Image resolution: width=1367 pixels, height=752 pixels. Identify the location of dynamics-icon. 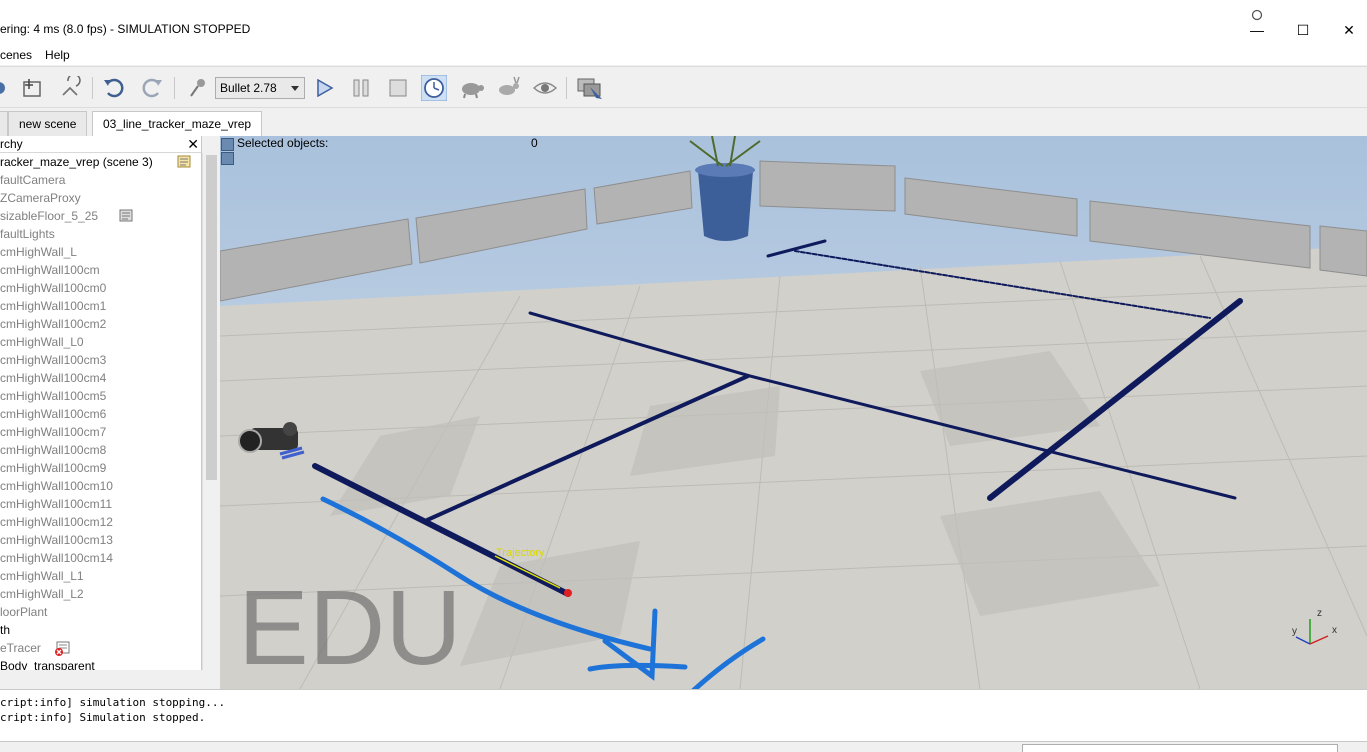
(198, 88).